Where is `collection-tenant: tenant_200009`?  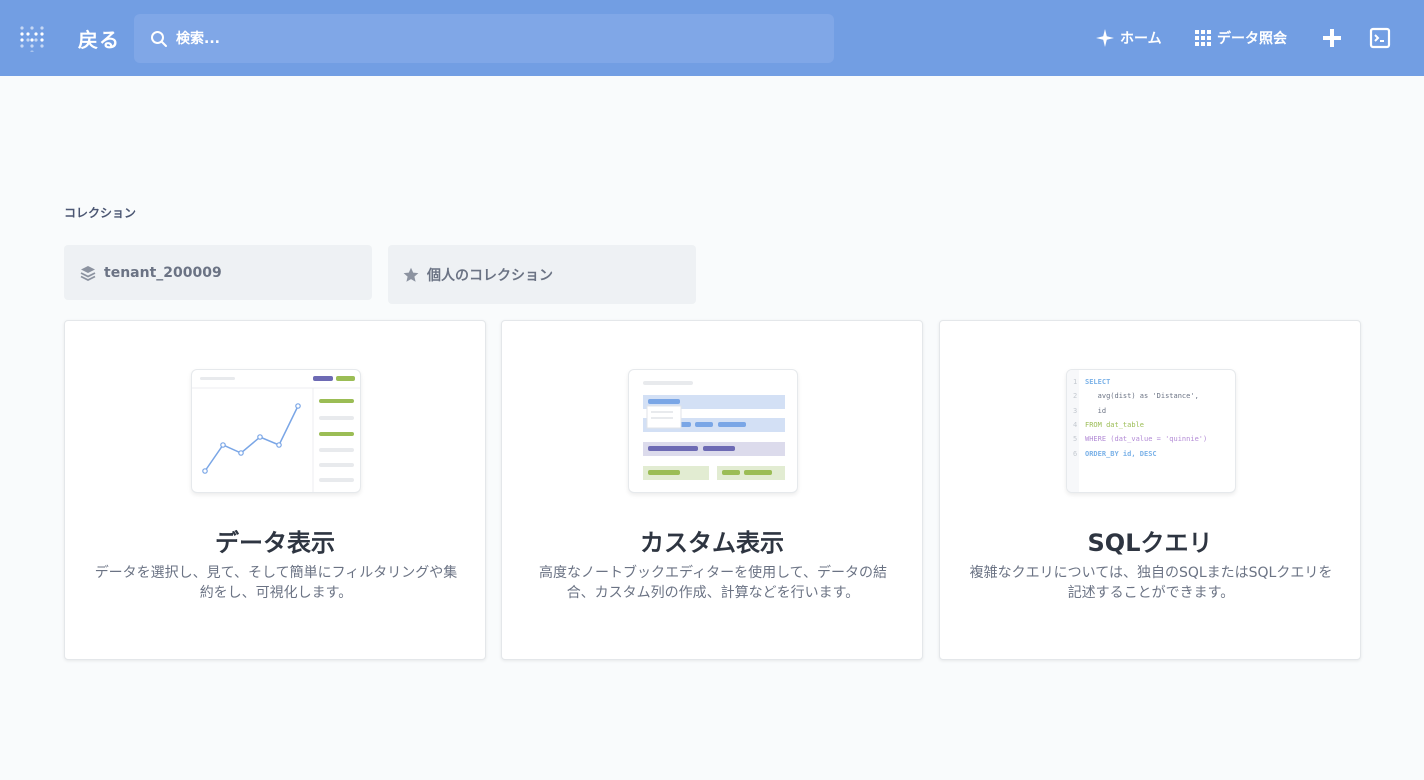
collection-tenant: tenant_200009 is located at coordinates (218, 272).